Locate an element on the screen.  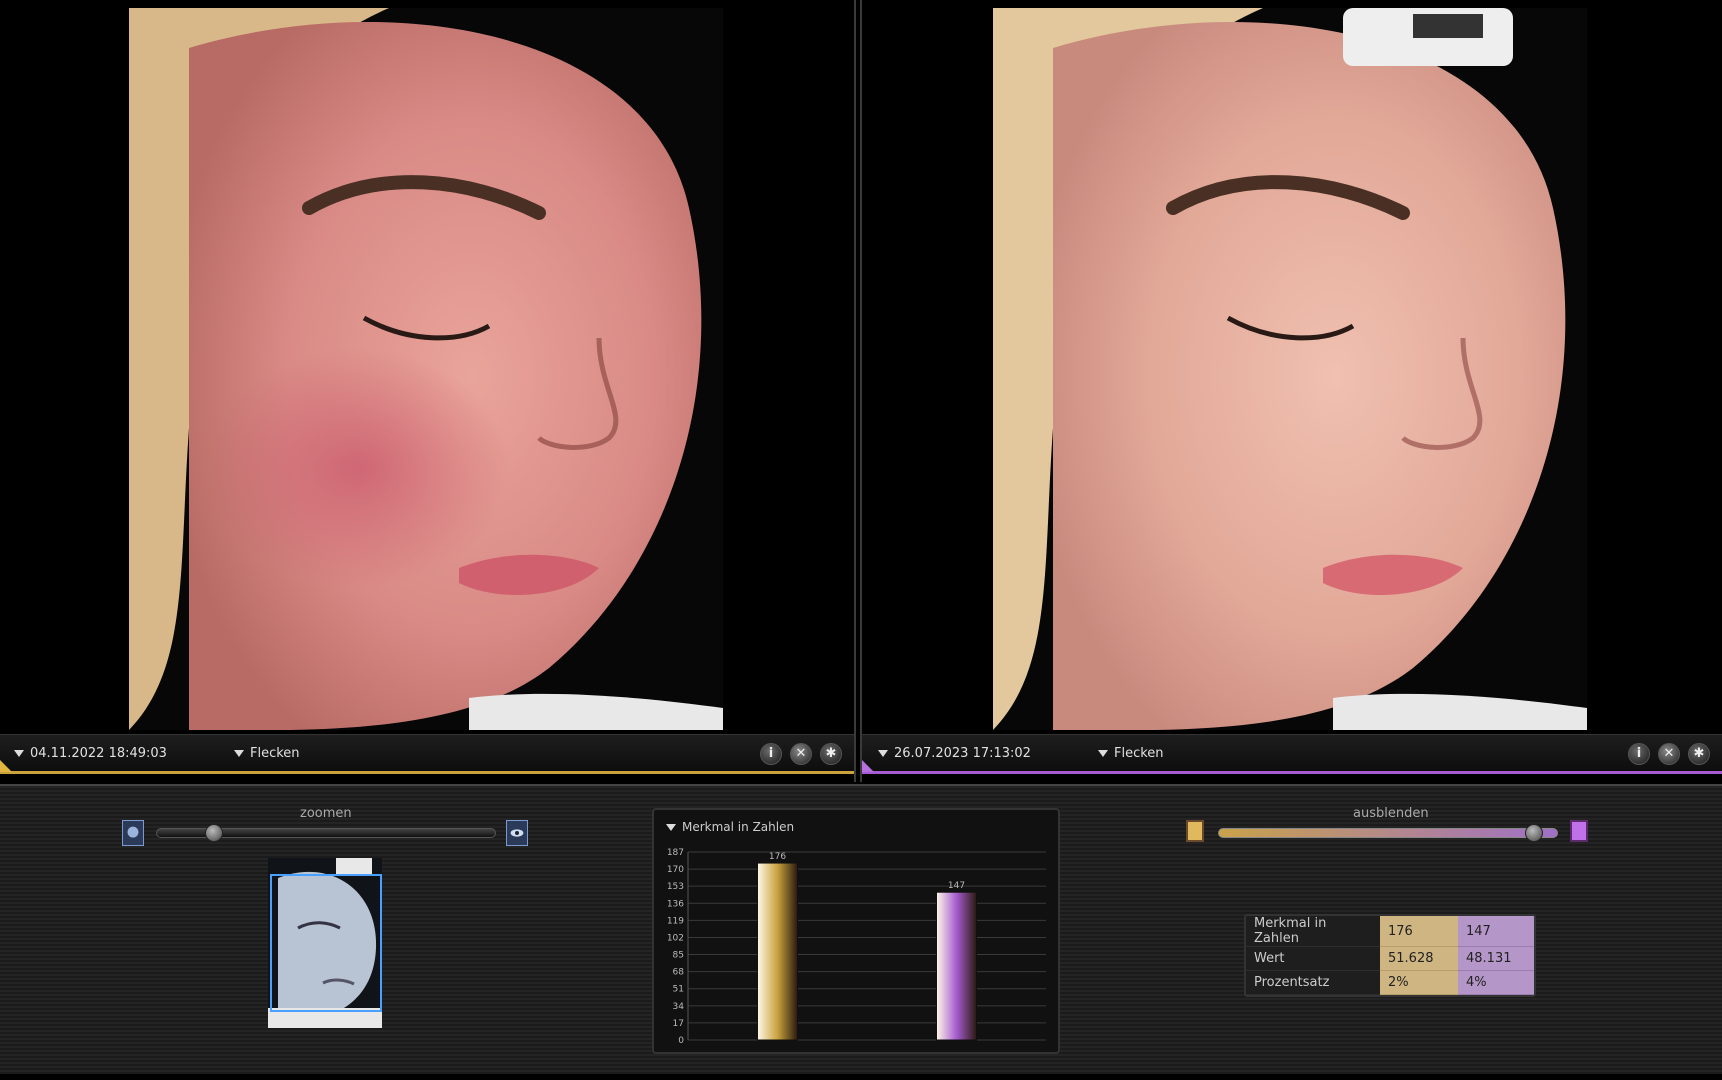
y-tick-label: 136 is located at coordinates (675, 904).